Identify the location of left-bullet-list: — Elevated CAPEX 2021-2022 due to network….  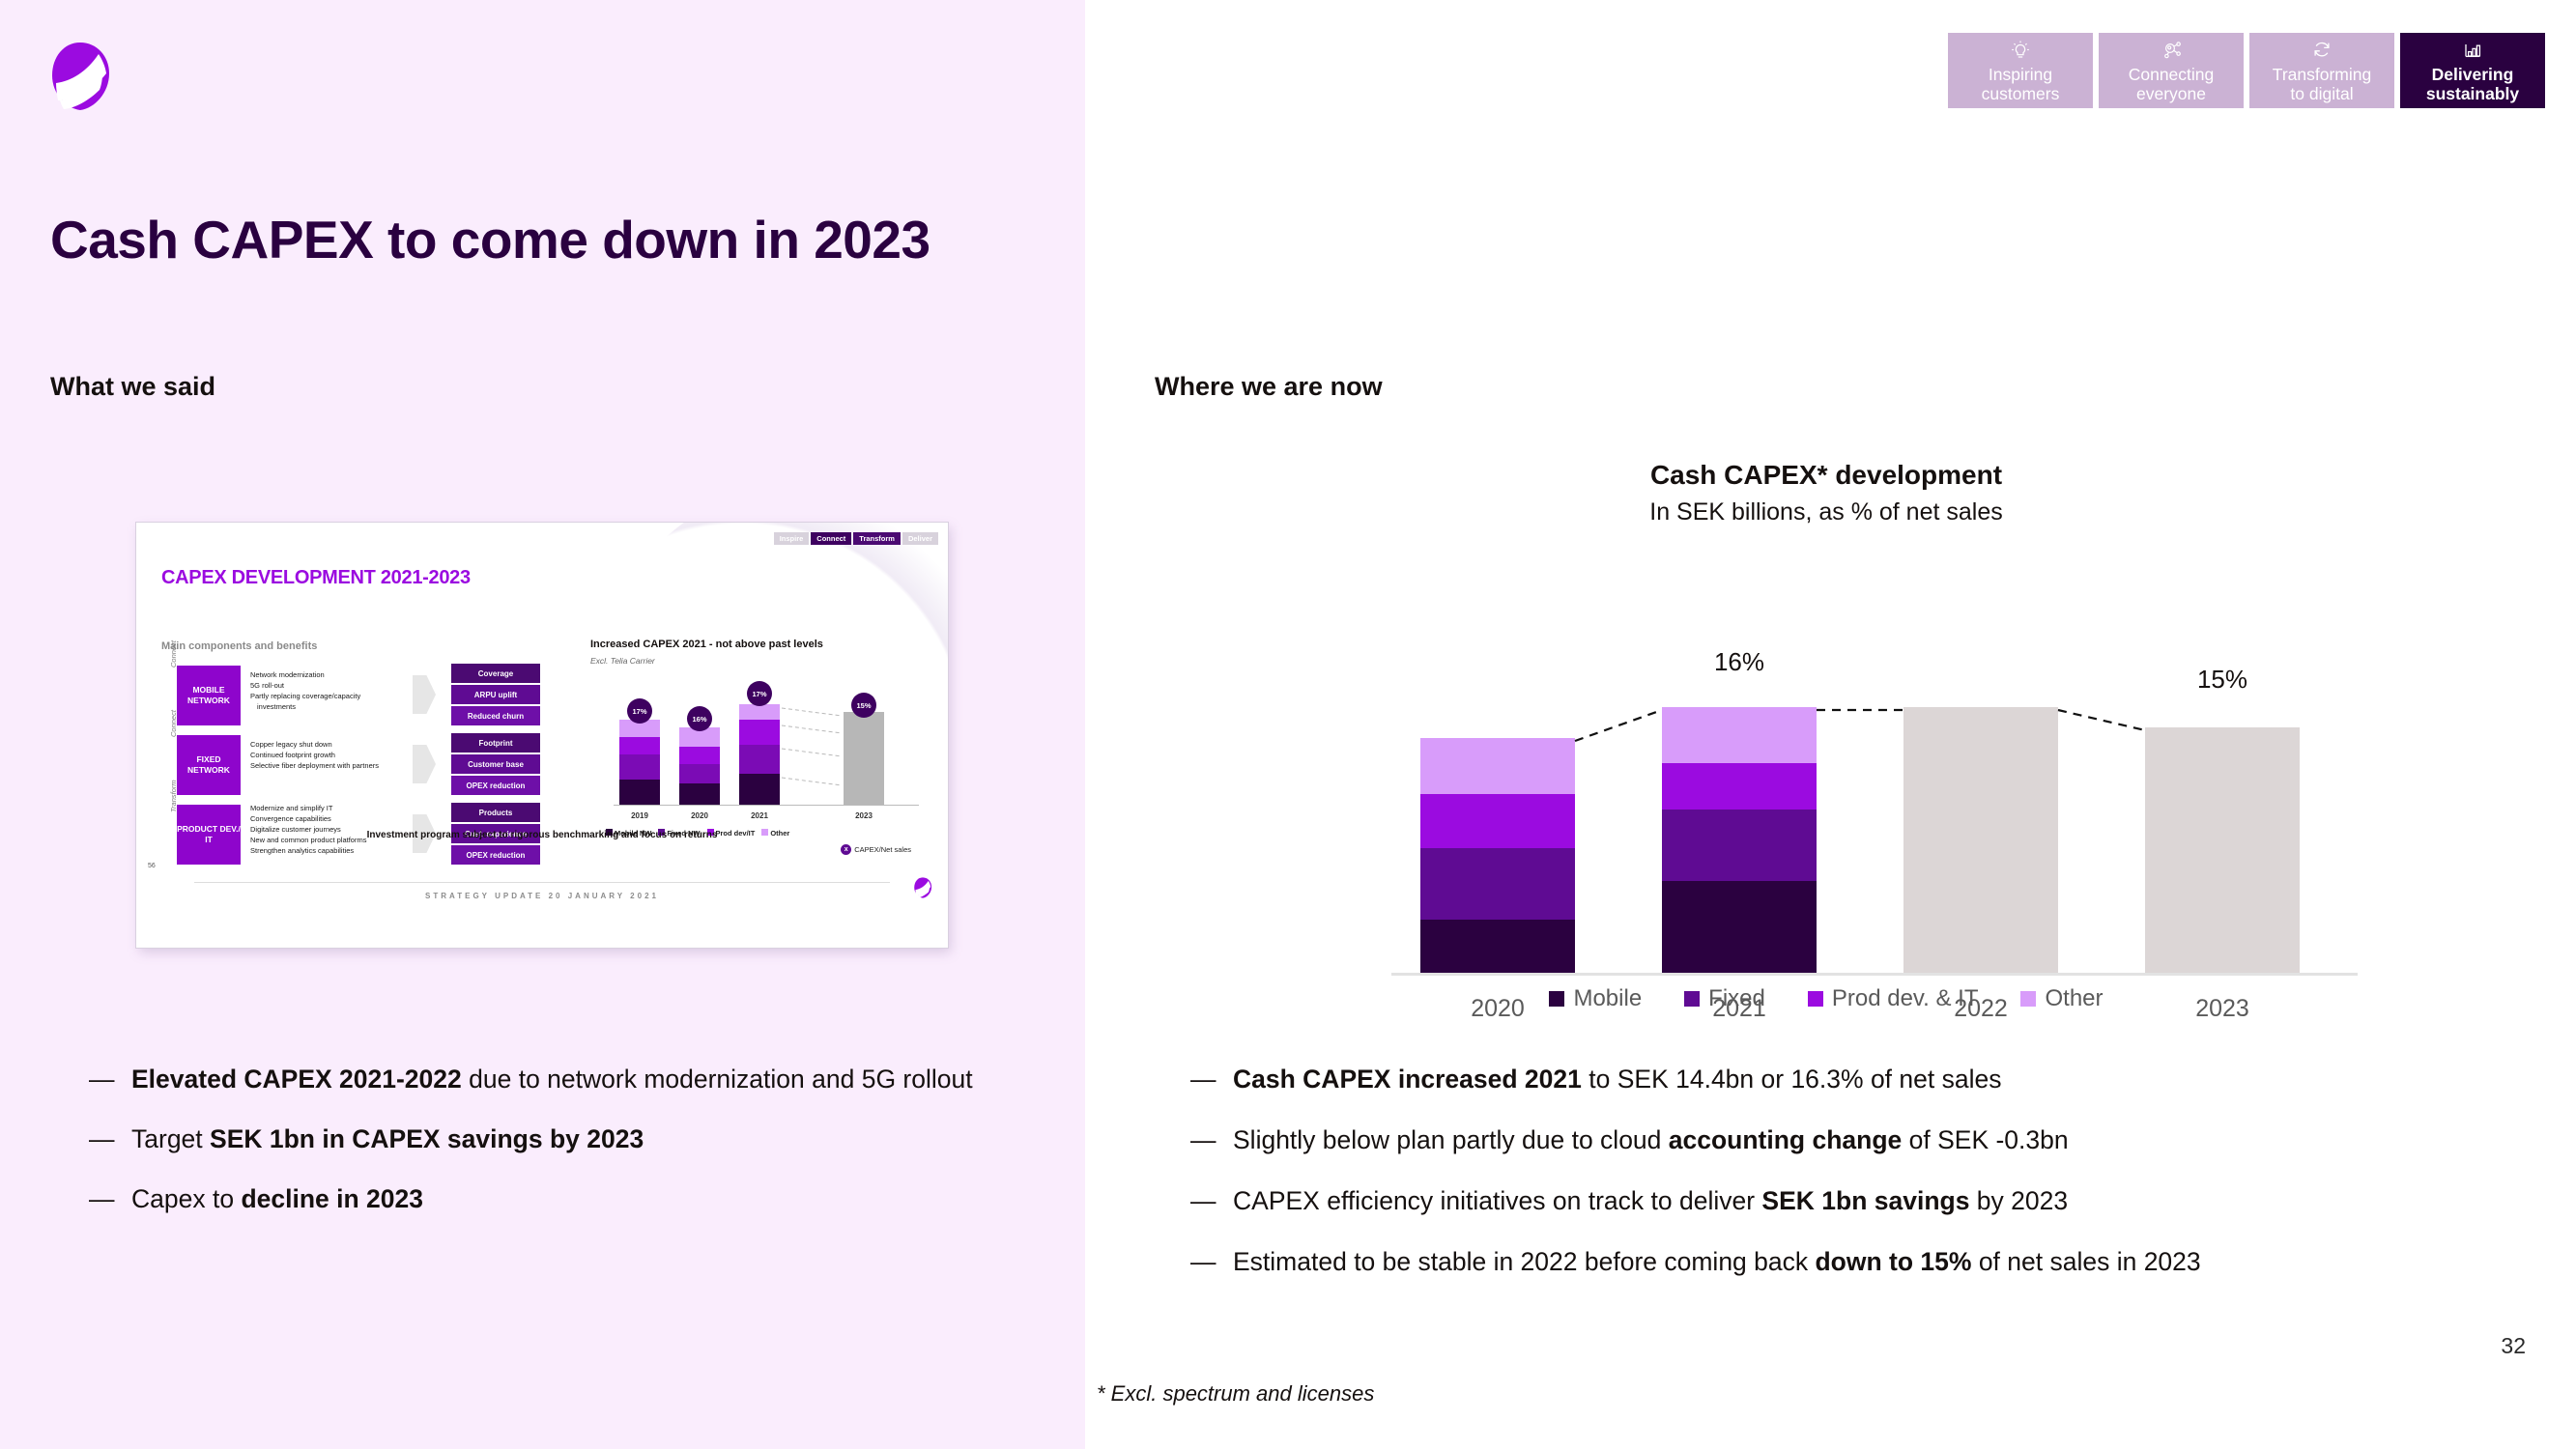
(543, 1150).